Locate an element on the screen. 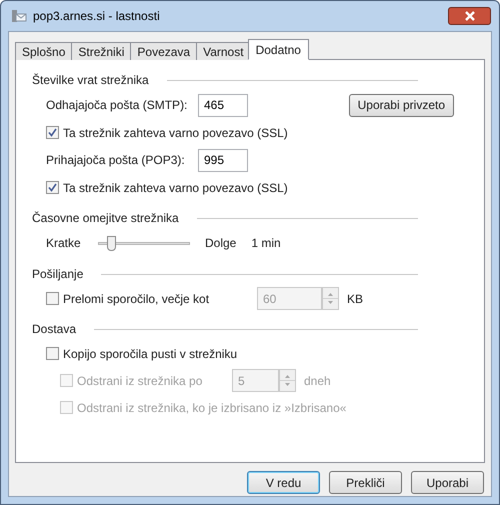 Image resolution: width=500 pixels, height=505 pixels. checkbox-label: Kopijo sporočila pusti v strežniku is located at coordinates (150, 353).